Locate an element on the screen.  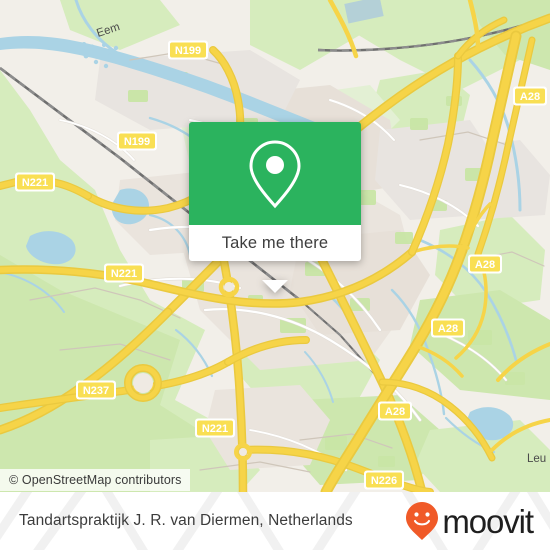
road-shield-label: N237 is located at coordinates (96, 391).